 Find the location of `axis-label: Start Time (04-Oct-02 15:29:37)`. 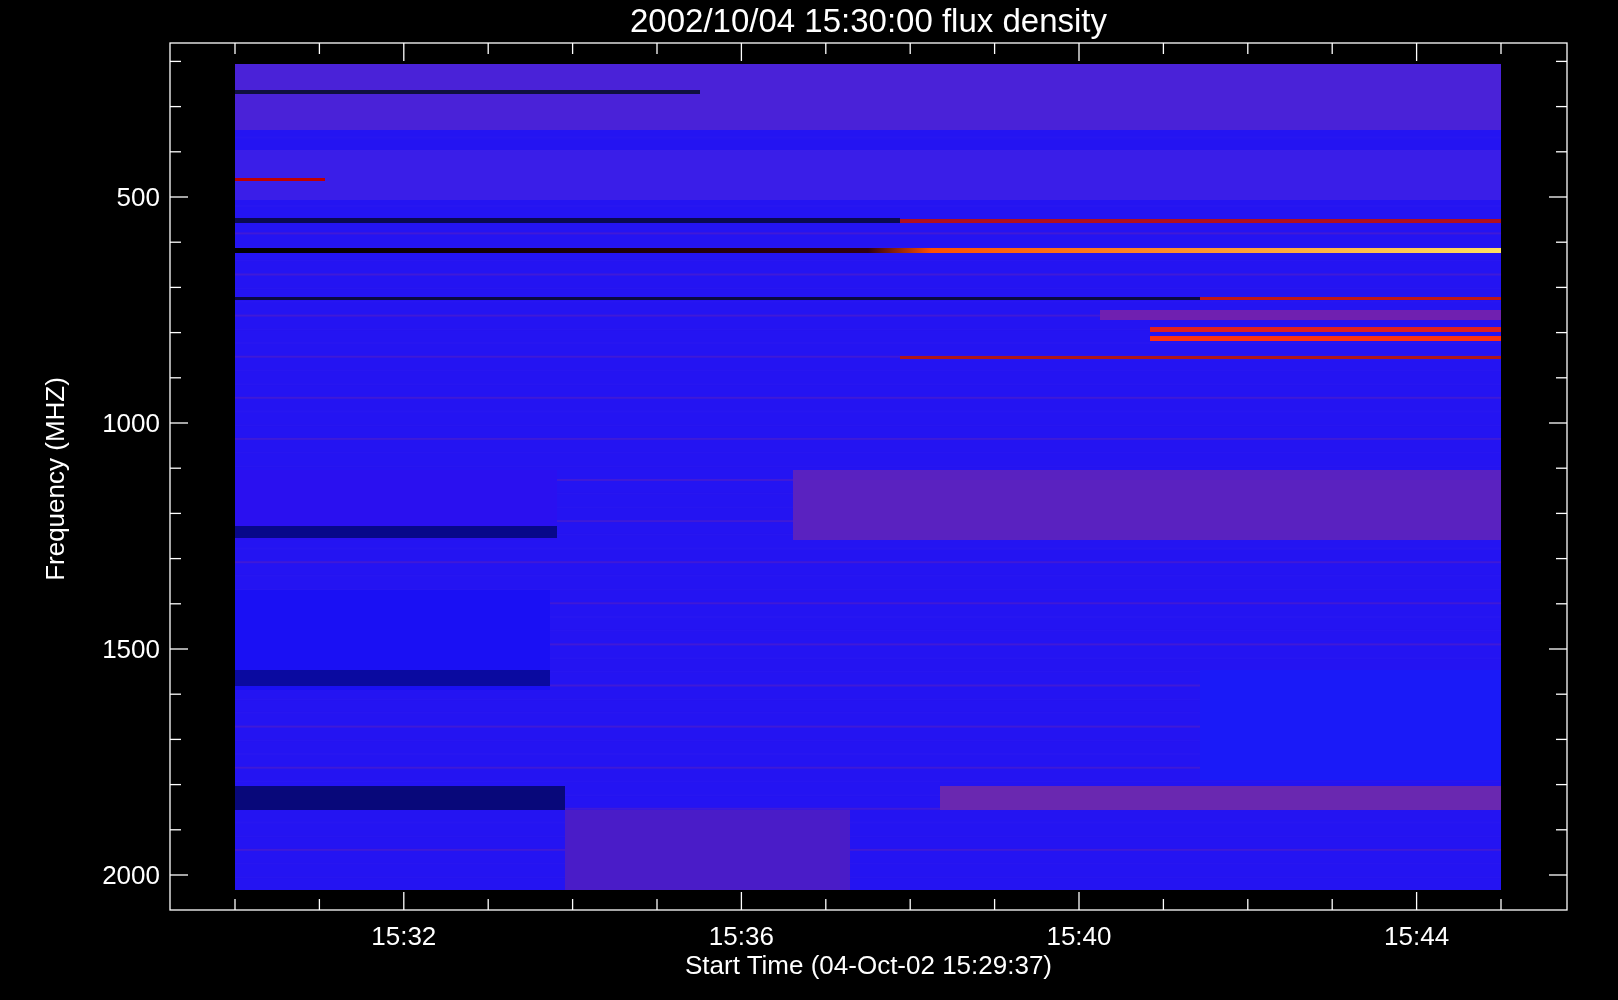

axis-label: Start Time (04-Oct-02 15:29:37) is located at coordinates (868, 965).